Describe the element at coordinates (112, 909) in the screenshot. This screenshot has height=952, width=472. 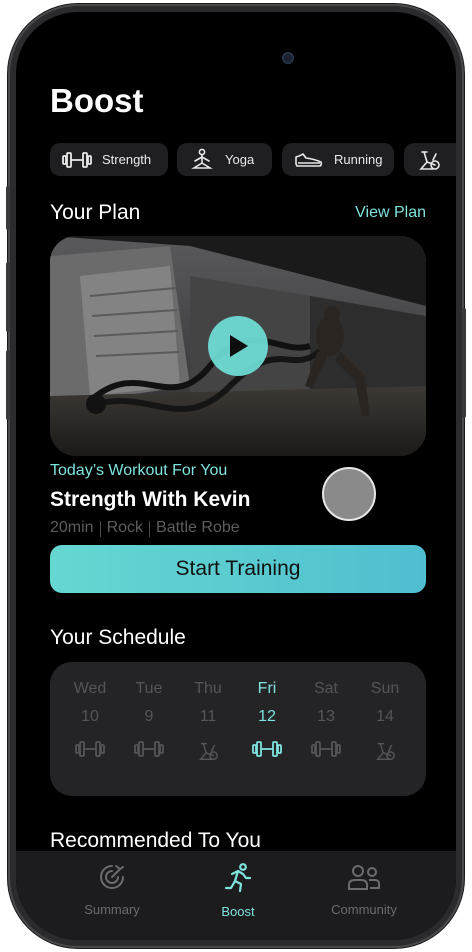
I see `tab-label: Summary` at that location.